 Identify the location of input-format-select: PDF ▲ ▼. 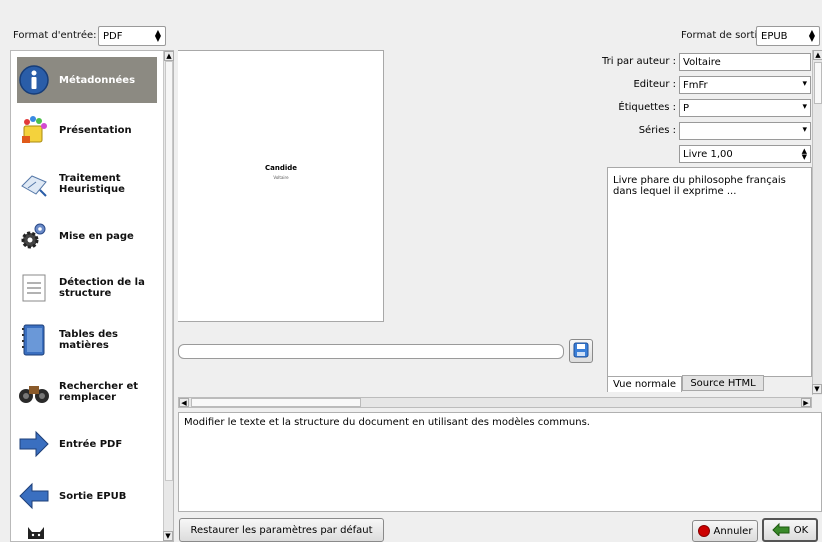
(132, 36).